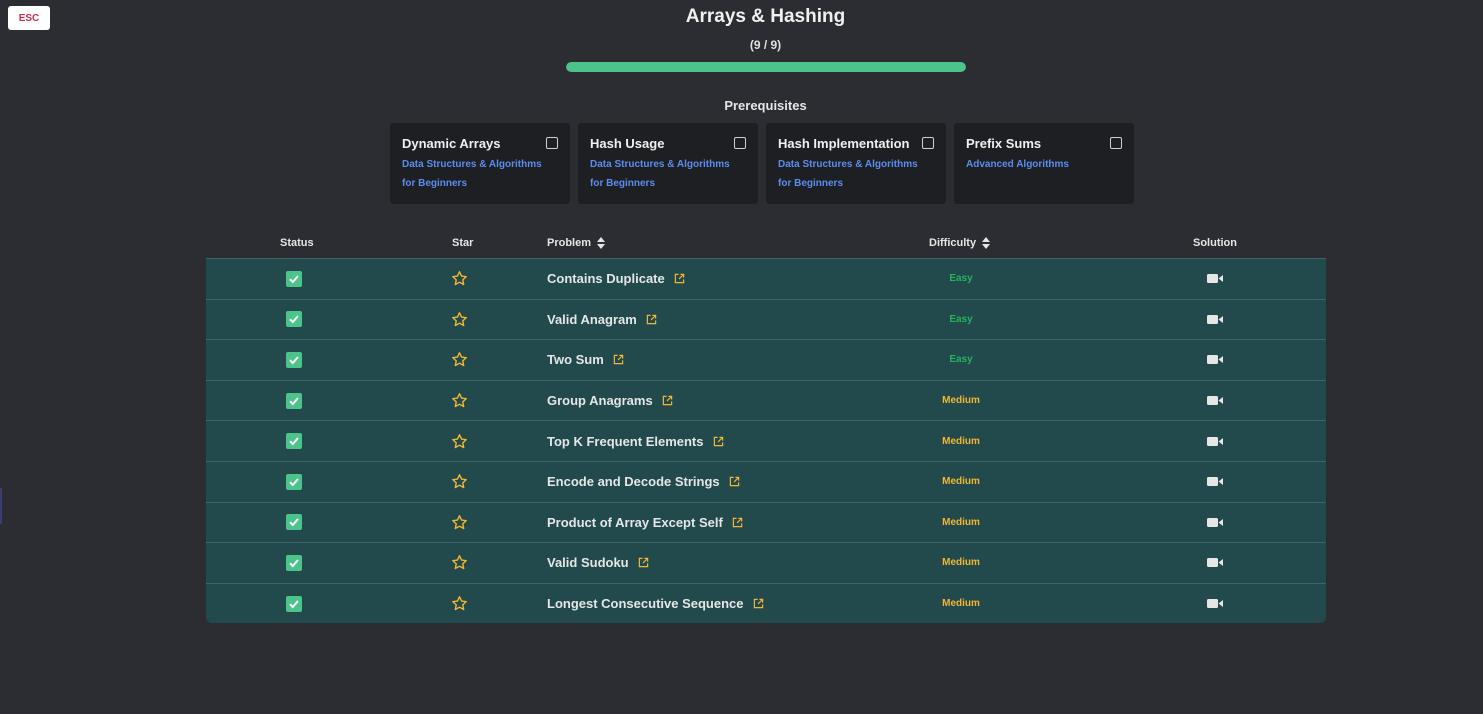 This screenshot has width=1483, height=714. What do you see at coordinates (633, 481) in the screenshot?
I see `problem-link: Encode and Decode Strings` at bounding box center [633, 481].